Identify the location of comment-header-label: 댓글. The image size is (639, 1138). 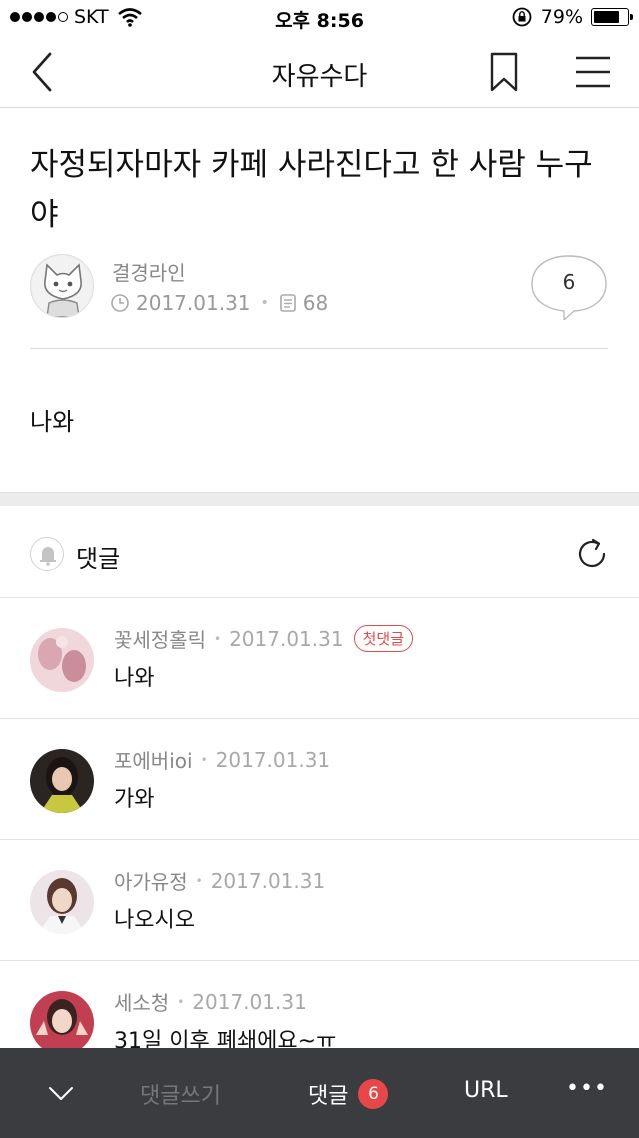
(98, 559).